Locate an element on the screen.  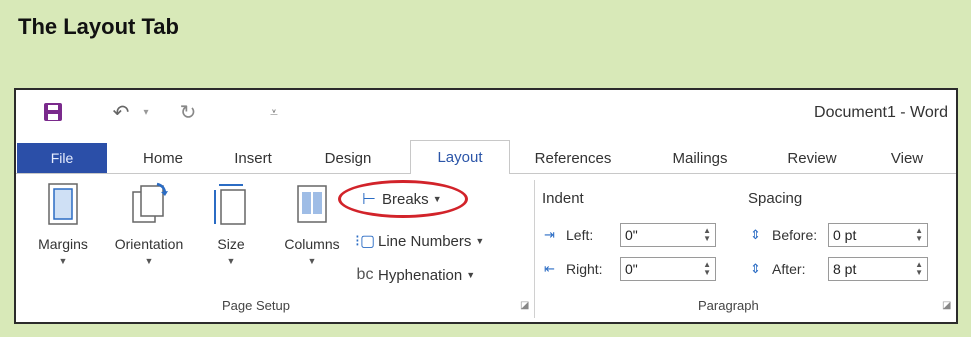
spacing-before-row: ⇕ Before: 0 pt ▲ ▼ is located at coordinates (839, 235).